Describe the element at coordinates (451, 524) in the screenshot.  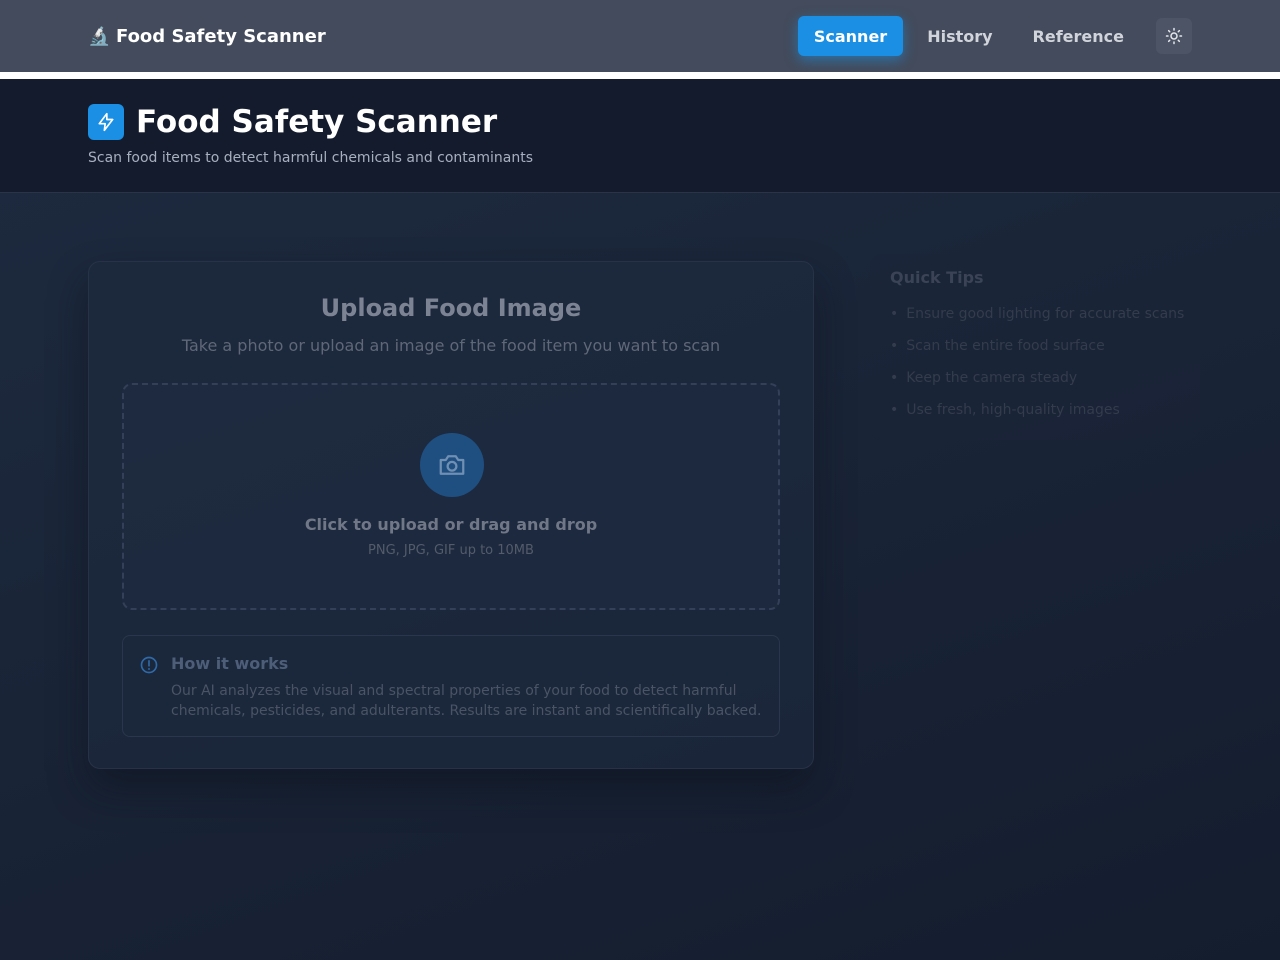
I see `dropzone-title: Click to upload or drag and drop` at that location.